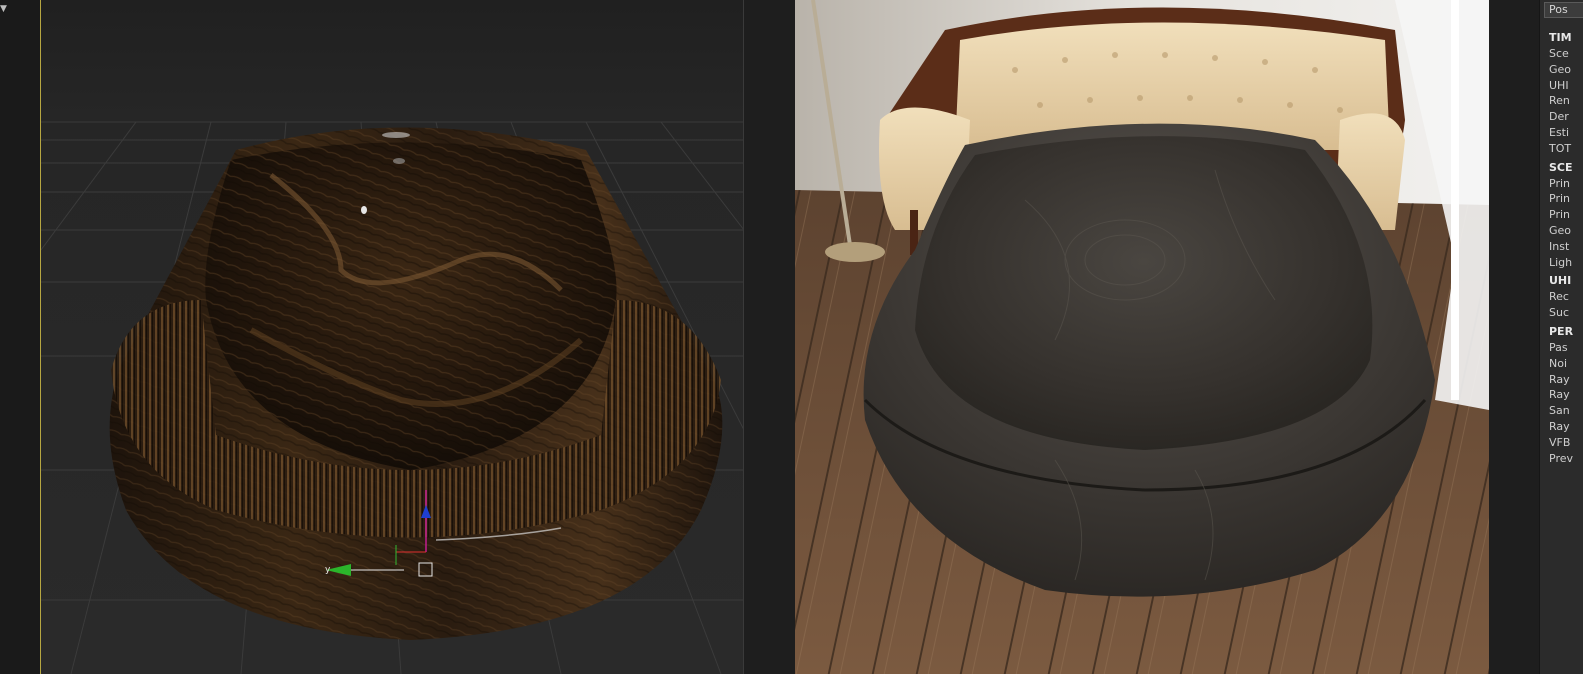 The image size is (1583, 674). What do you see at coordinates (1559, 297) in the screenshot?
I see `stat-row: Rec` at bounding box center [1559, 297].